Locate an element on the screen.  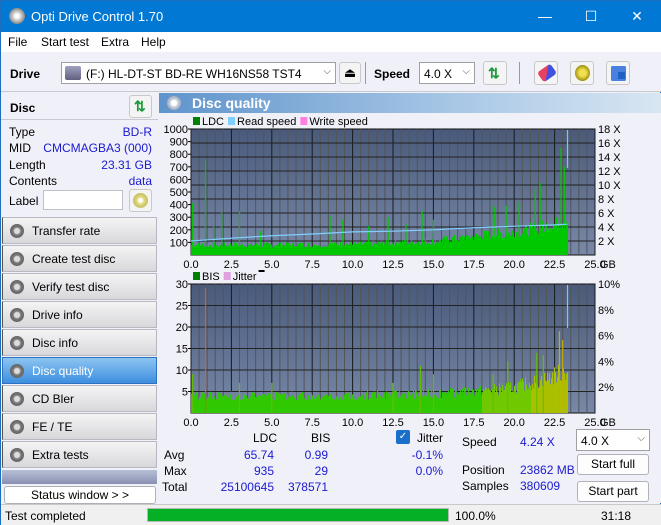
progress-fill is located at coordinates (298, 515).